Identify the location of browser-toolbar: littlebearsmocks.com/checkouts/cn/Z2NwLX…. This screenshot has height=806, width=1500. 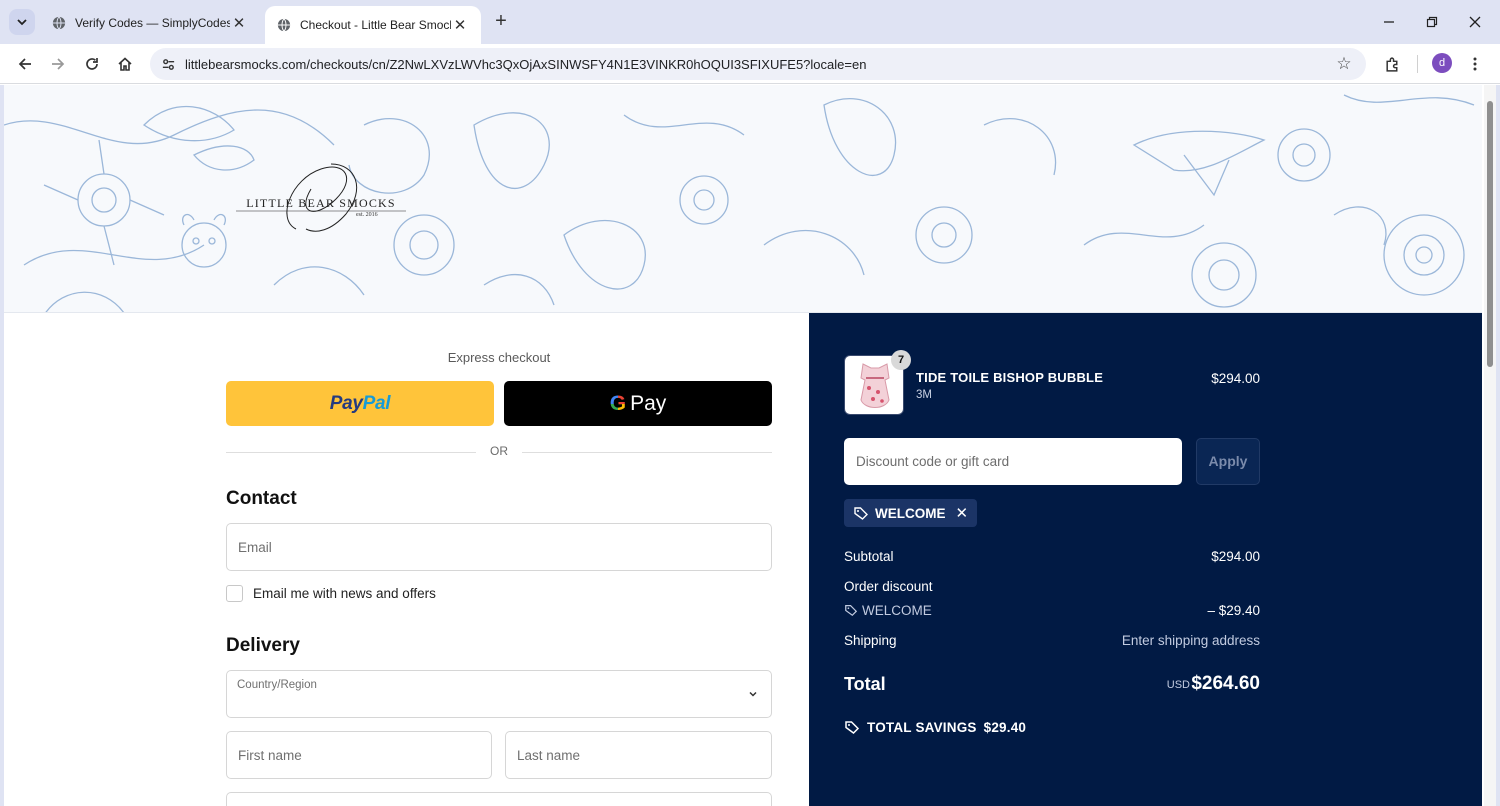
(750, 64).